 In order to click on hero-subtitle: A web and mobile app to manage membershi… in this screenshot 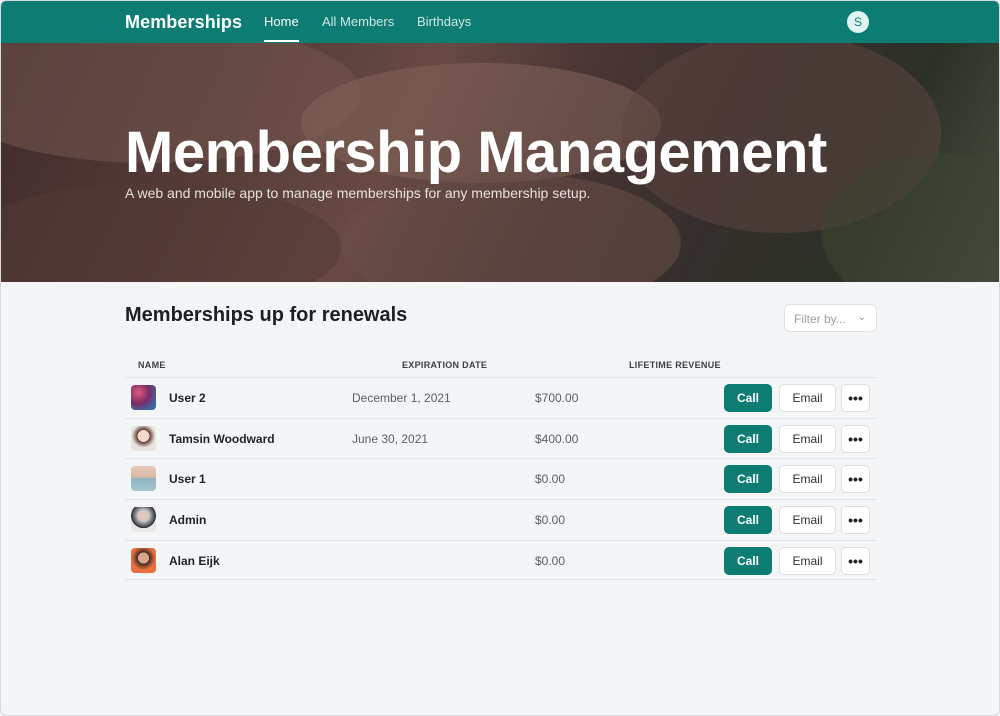, I will do `click(358, 193)`.